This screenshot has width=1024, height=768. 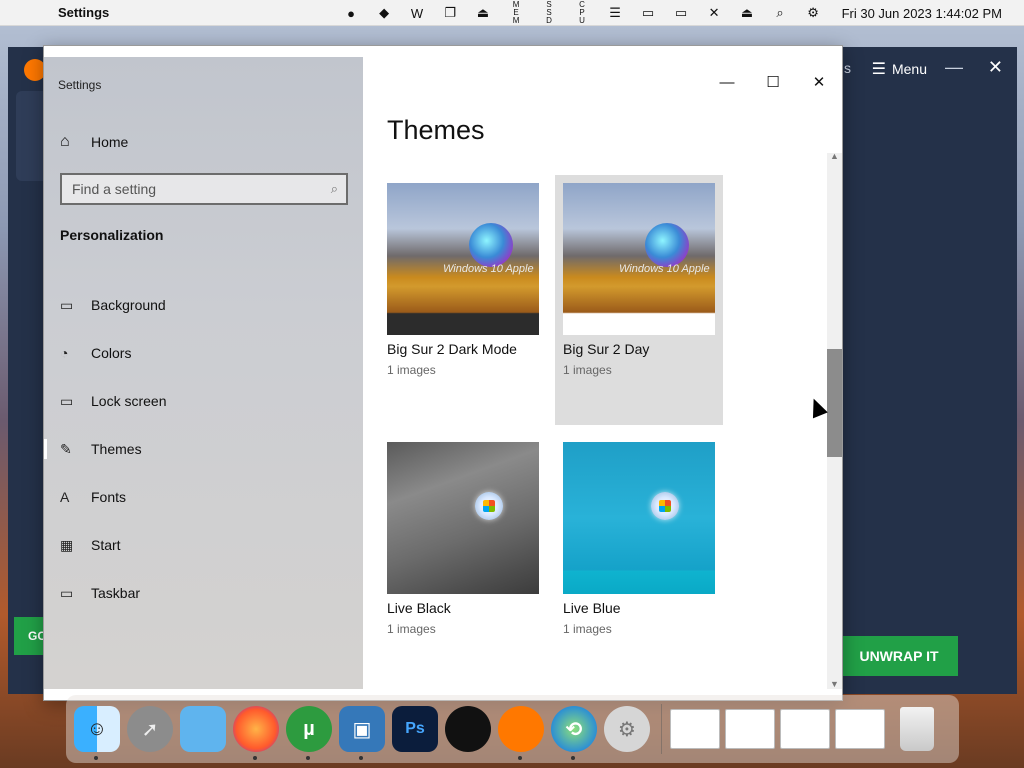 What do you see at coordinates (582, 13) in the screenshot?
I see `cpu-icon: CPU` at bounding box center [582, 13].